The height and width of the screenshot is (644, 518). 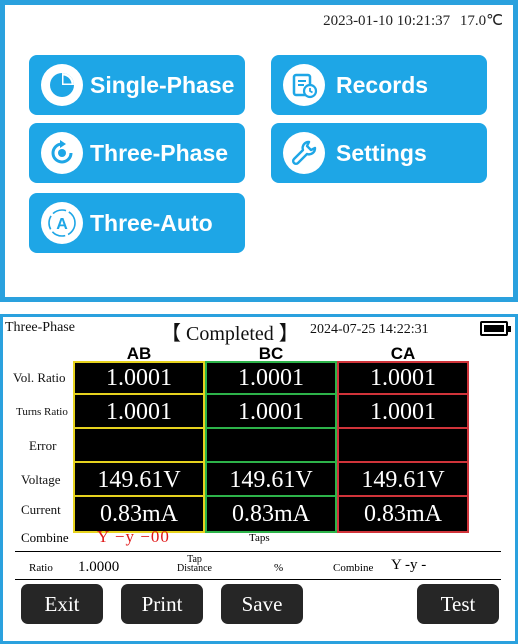 I want to click on records-button: Records, so click(x=379, y=85).